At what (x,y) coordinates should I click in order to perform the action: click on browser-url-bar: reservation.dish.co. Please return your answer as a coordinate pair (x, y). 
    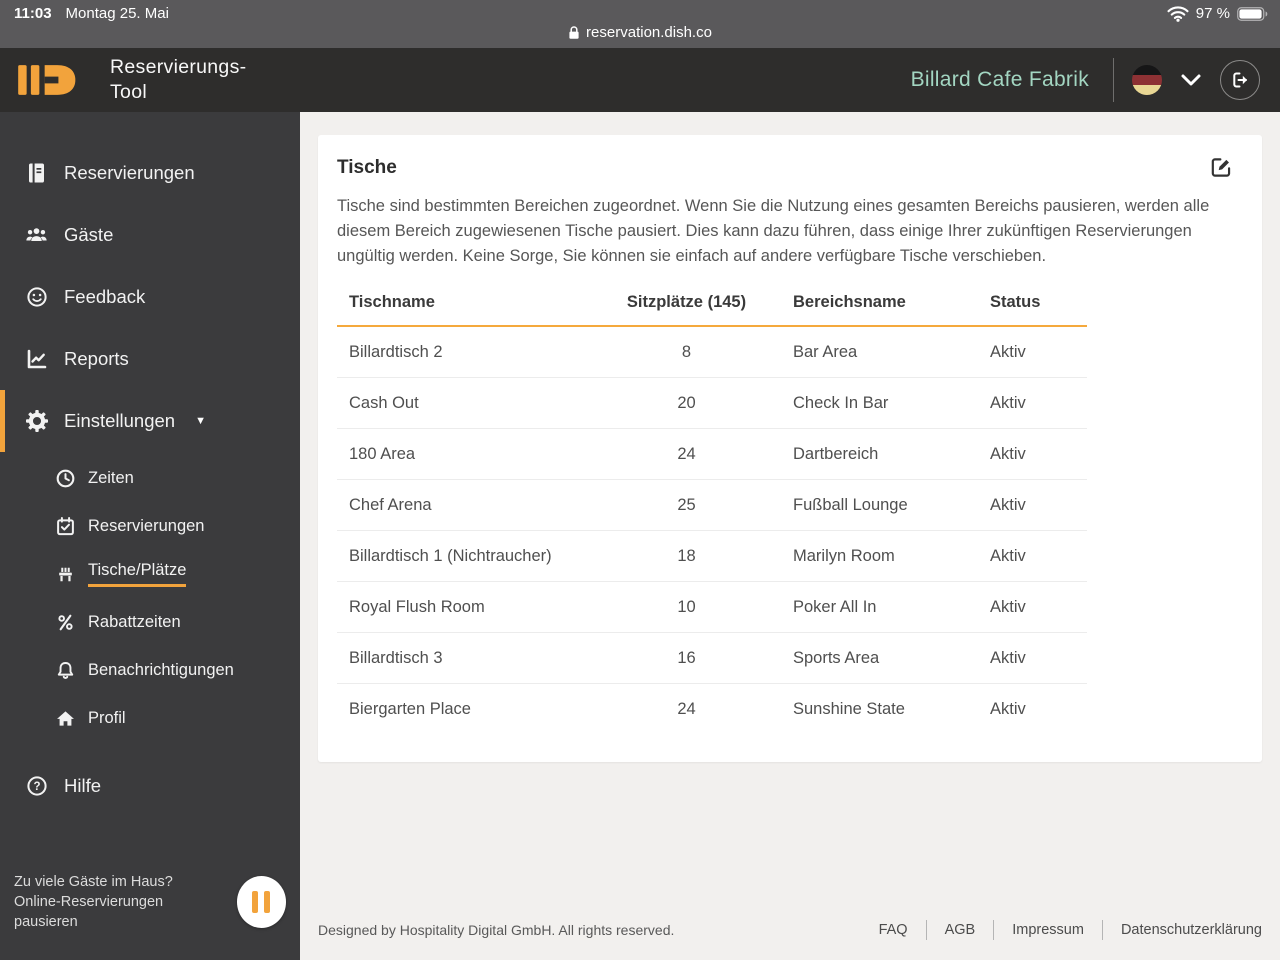
    Looking at the image, I should click on (640, 32).